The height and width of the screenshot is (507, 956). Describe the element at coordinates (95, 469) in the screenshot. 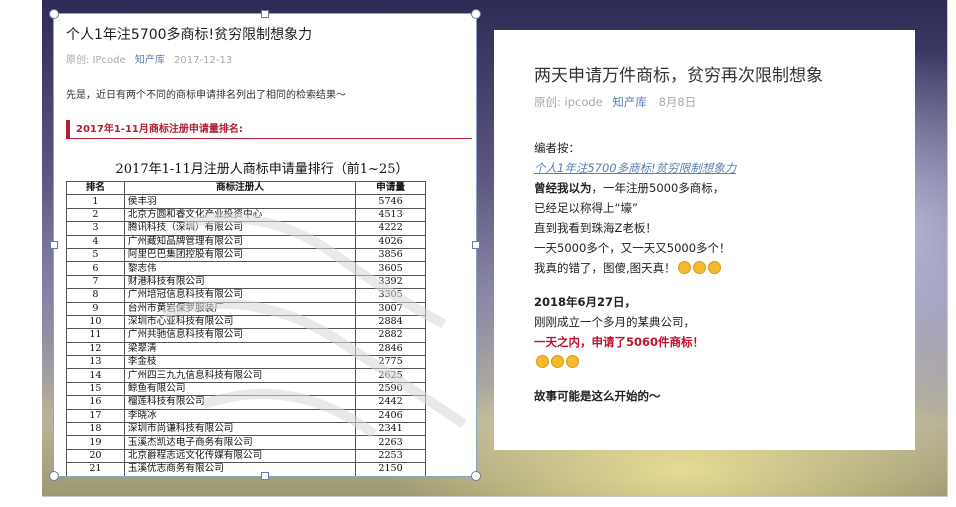

I see `rank-cell: 21` at that location.